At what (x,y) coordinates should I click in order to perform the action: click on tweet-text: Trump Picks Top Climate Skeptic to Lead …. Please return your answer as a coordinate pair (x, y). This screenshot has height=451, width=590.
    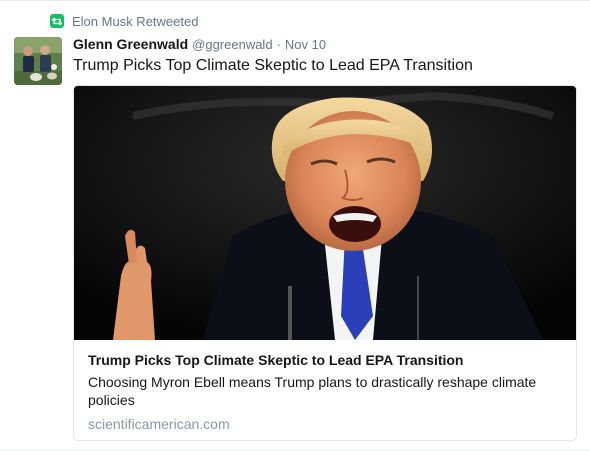
    Looking at the image, I should click on (273, 65).